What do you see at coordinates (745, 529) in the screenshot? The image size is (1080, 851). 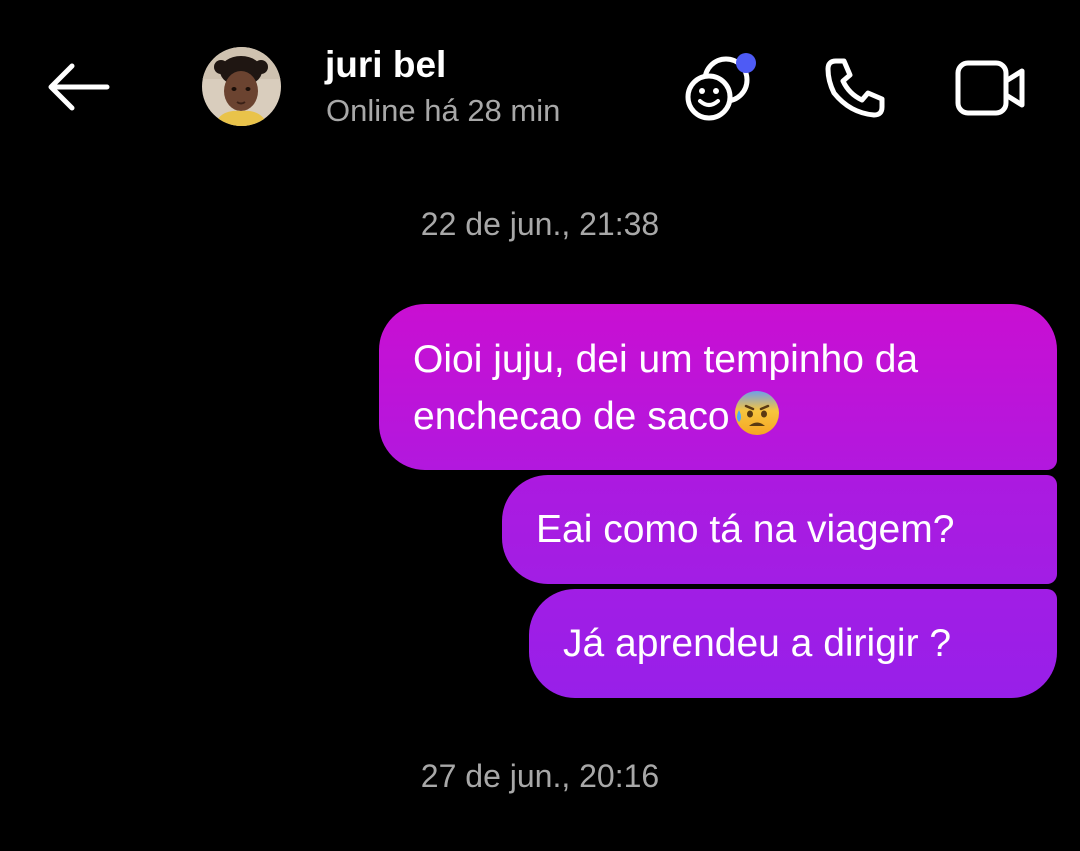 I see `message-text: Eai como tá na viagem?` at bounding box center [745, 529].